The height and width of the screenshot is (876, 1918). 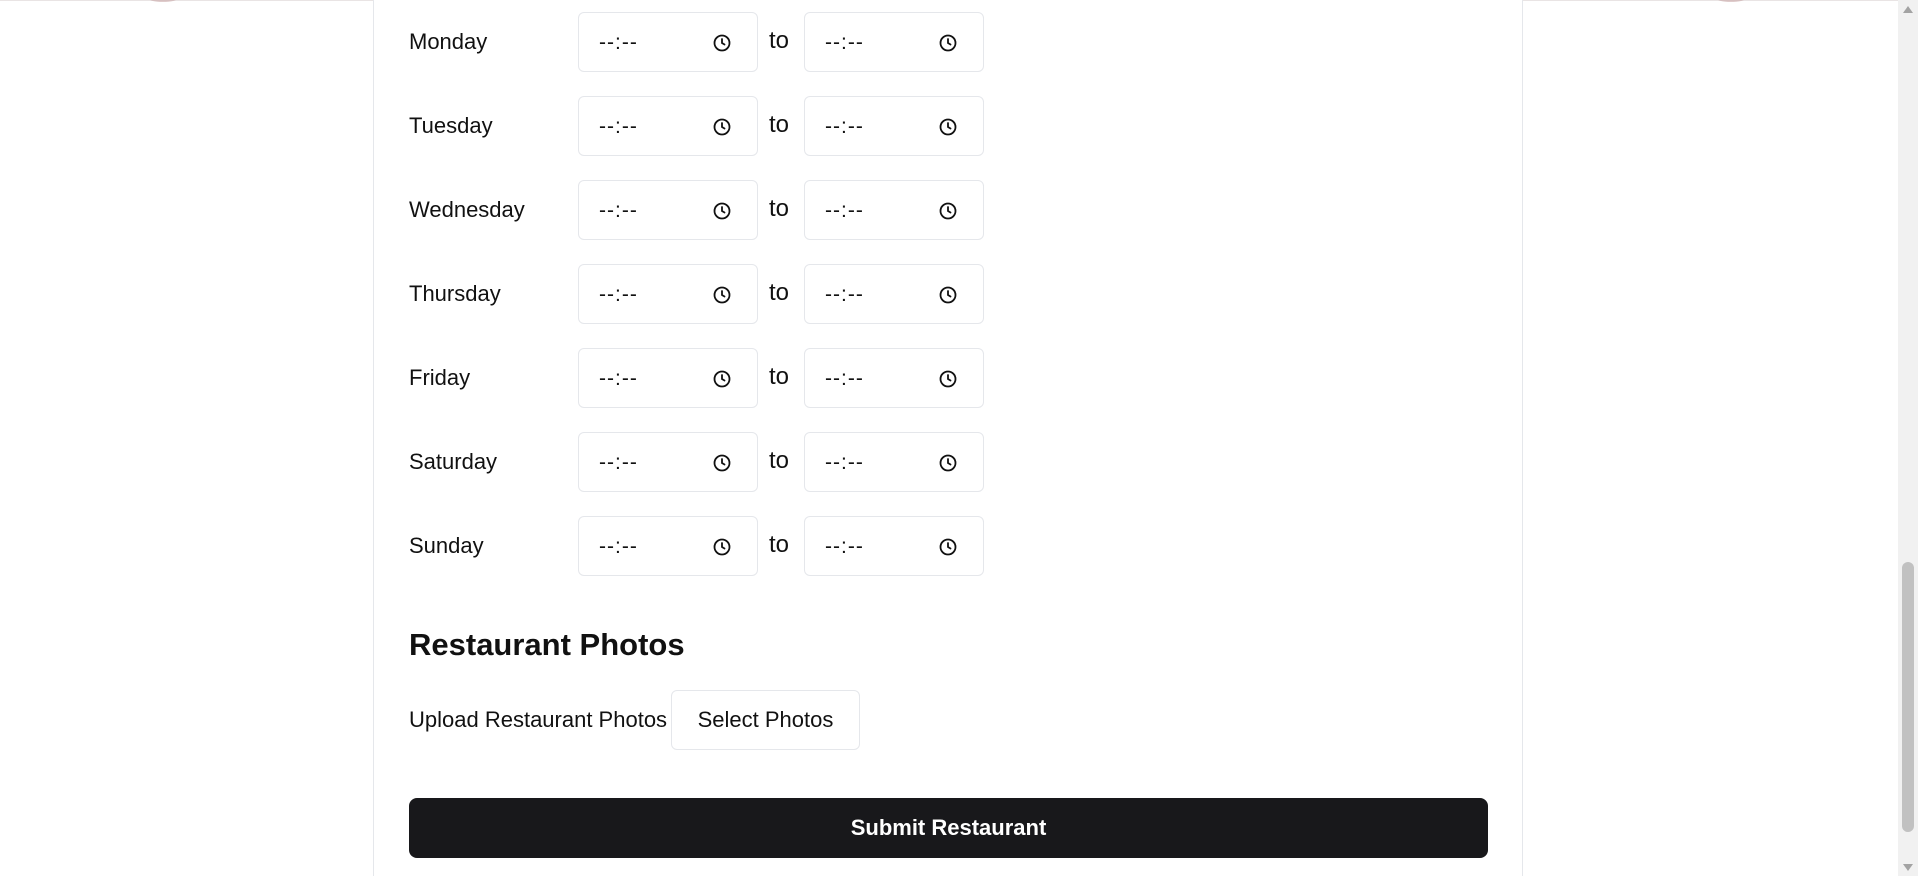 What do you see at coordinates (765, 720) in the screenshot?
I see `select-photos-button: Select Photos` at bounding box center [765, 720].